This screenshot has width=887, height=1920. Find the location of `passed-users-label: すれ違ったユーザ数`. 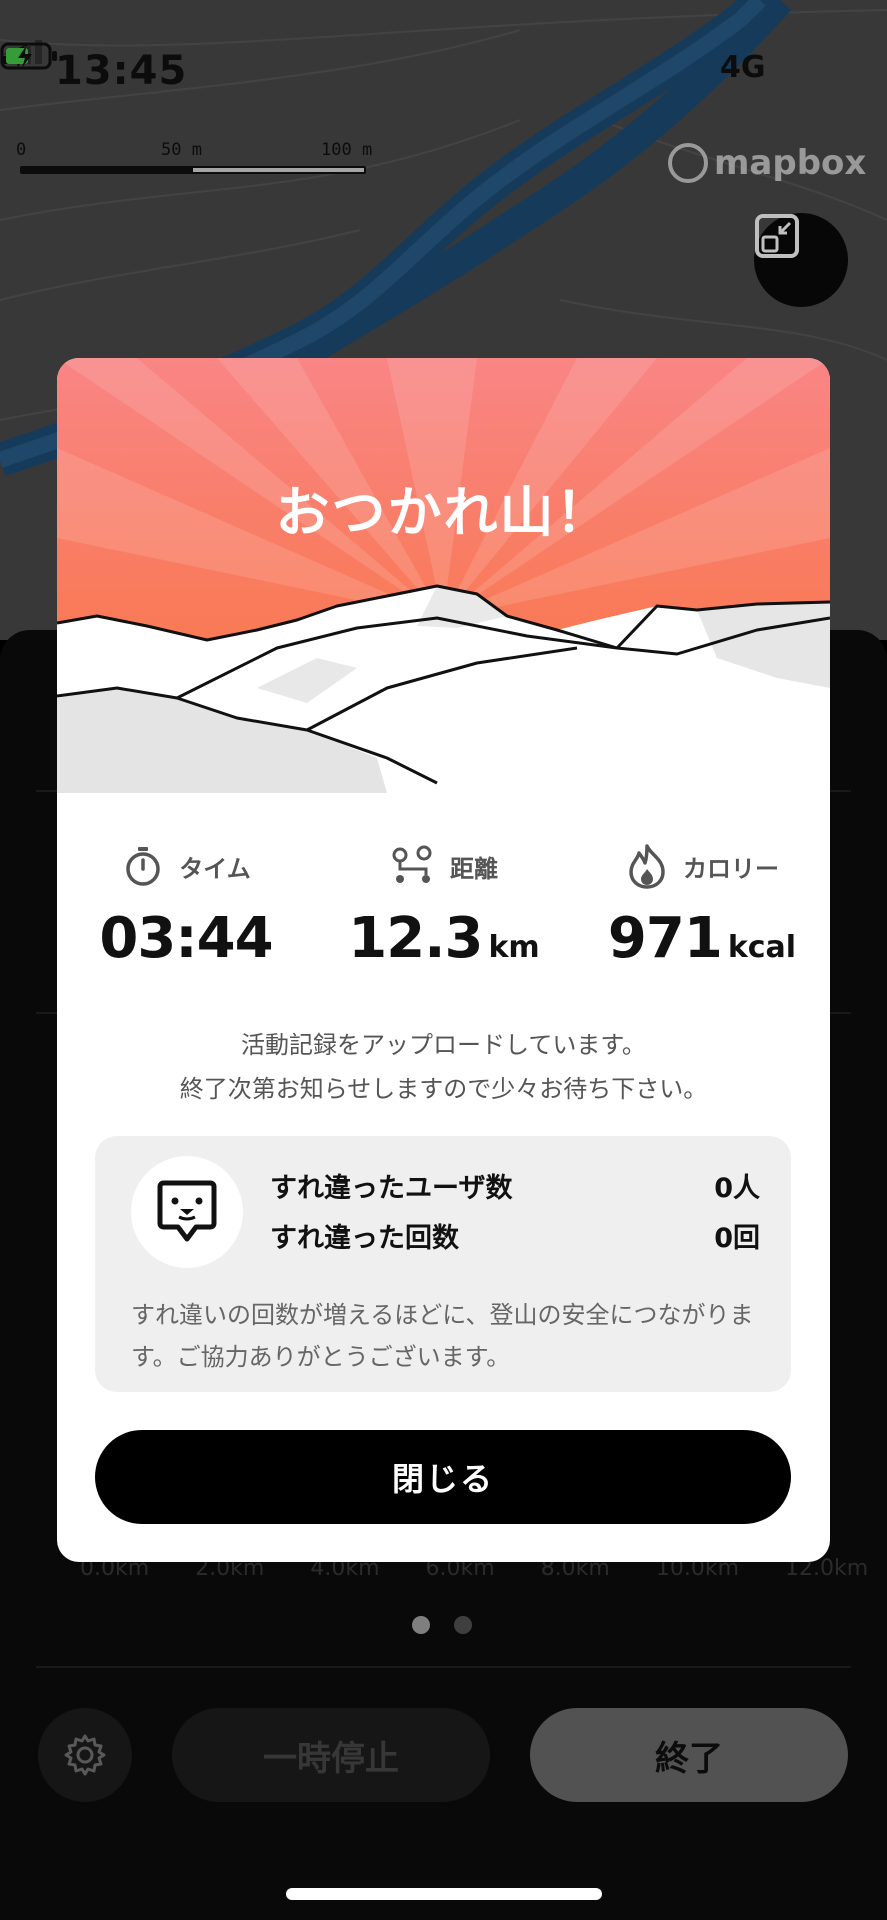

passed-users-label: すれ違ったユーザ数 is located at coordinates (391, 1188).